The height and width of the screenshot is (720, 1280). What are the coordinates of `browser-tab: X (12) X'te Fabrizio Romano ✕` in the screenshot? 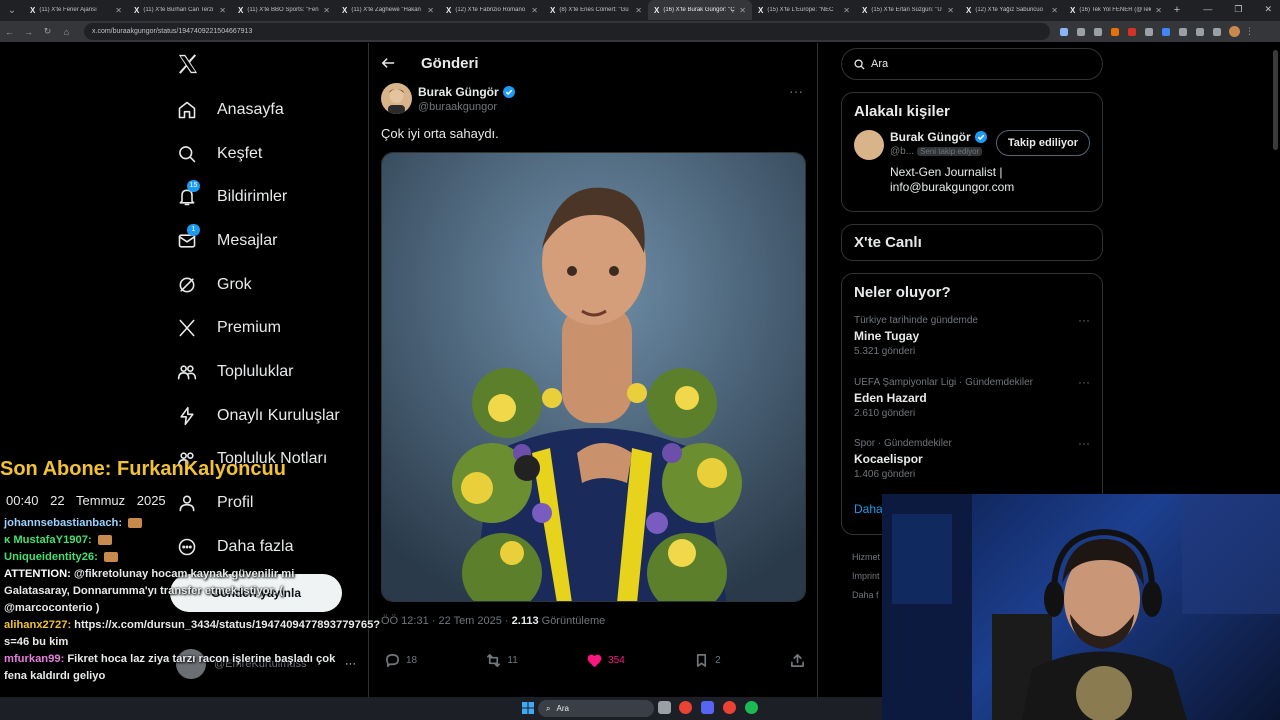 It's located at (492, 10).